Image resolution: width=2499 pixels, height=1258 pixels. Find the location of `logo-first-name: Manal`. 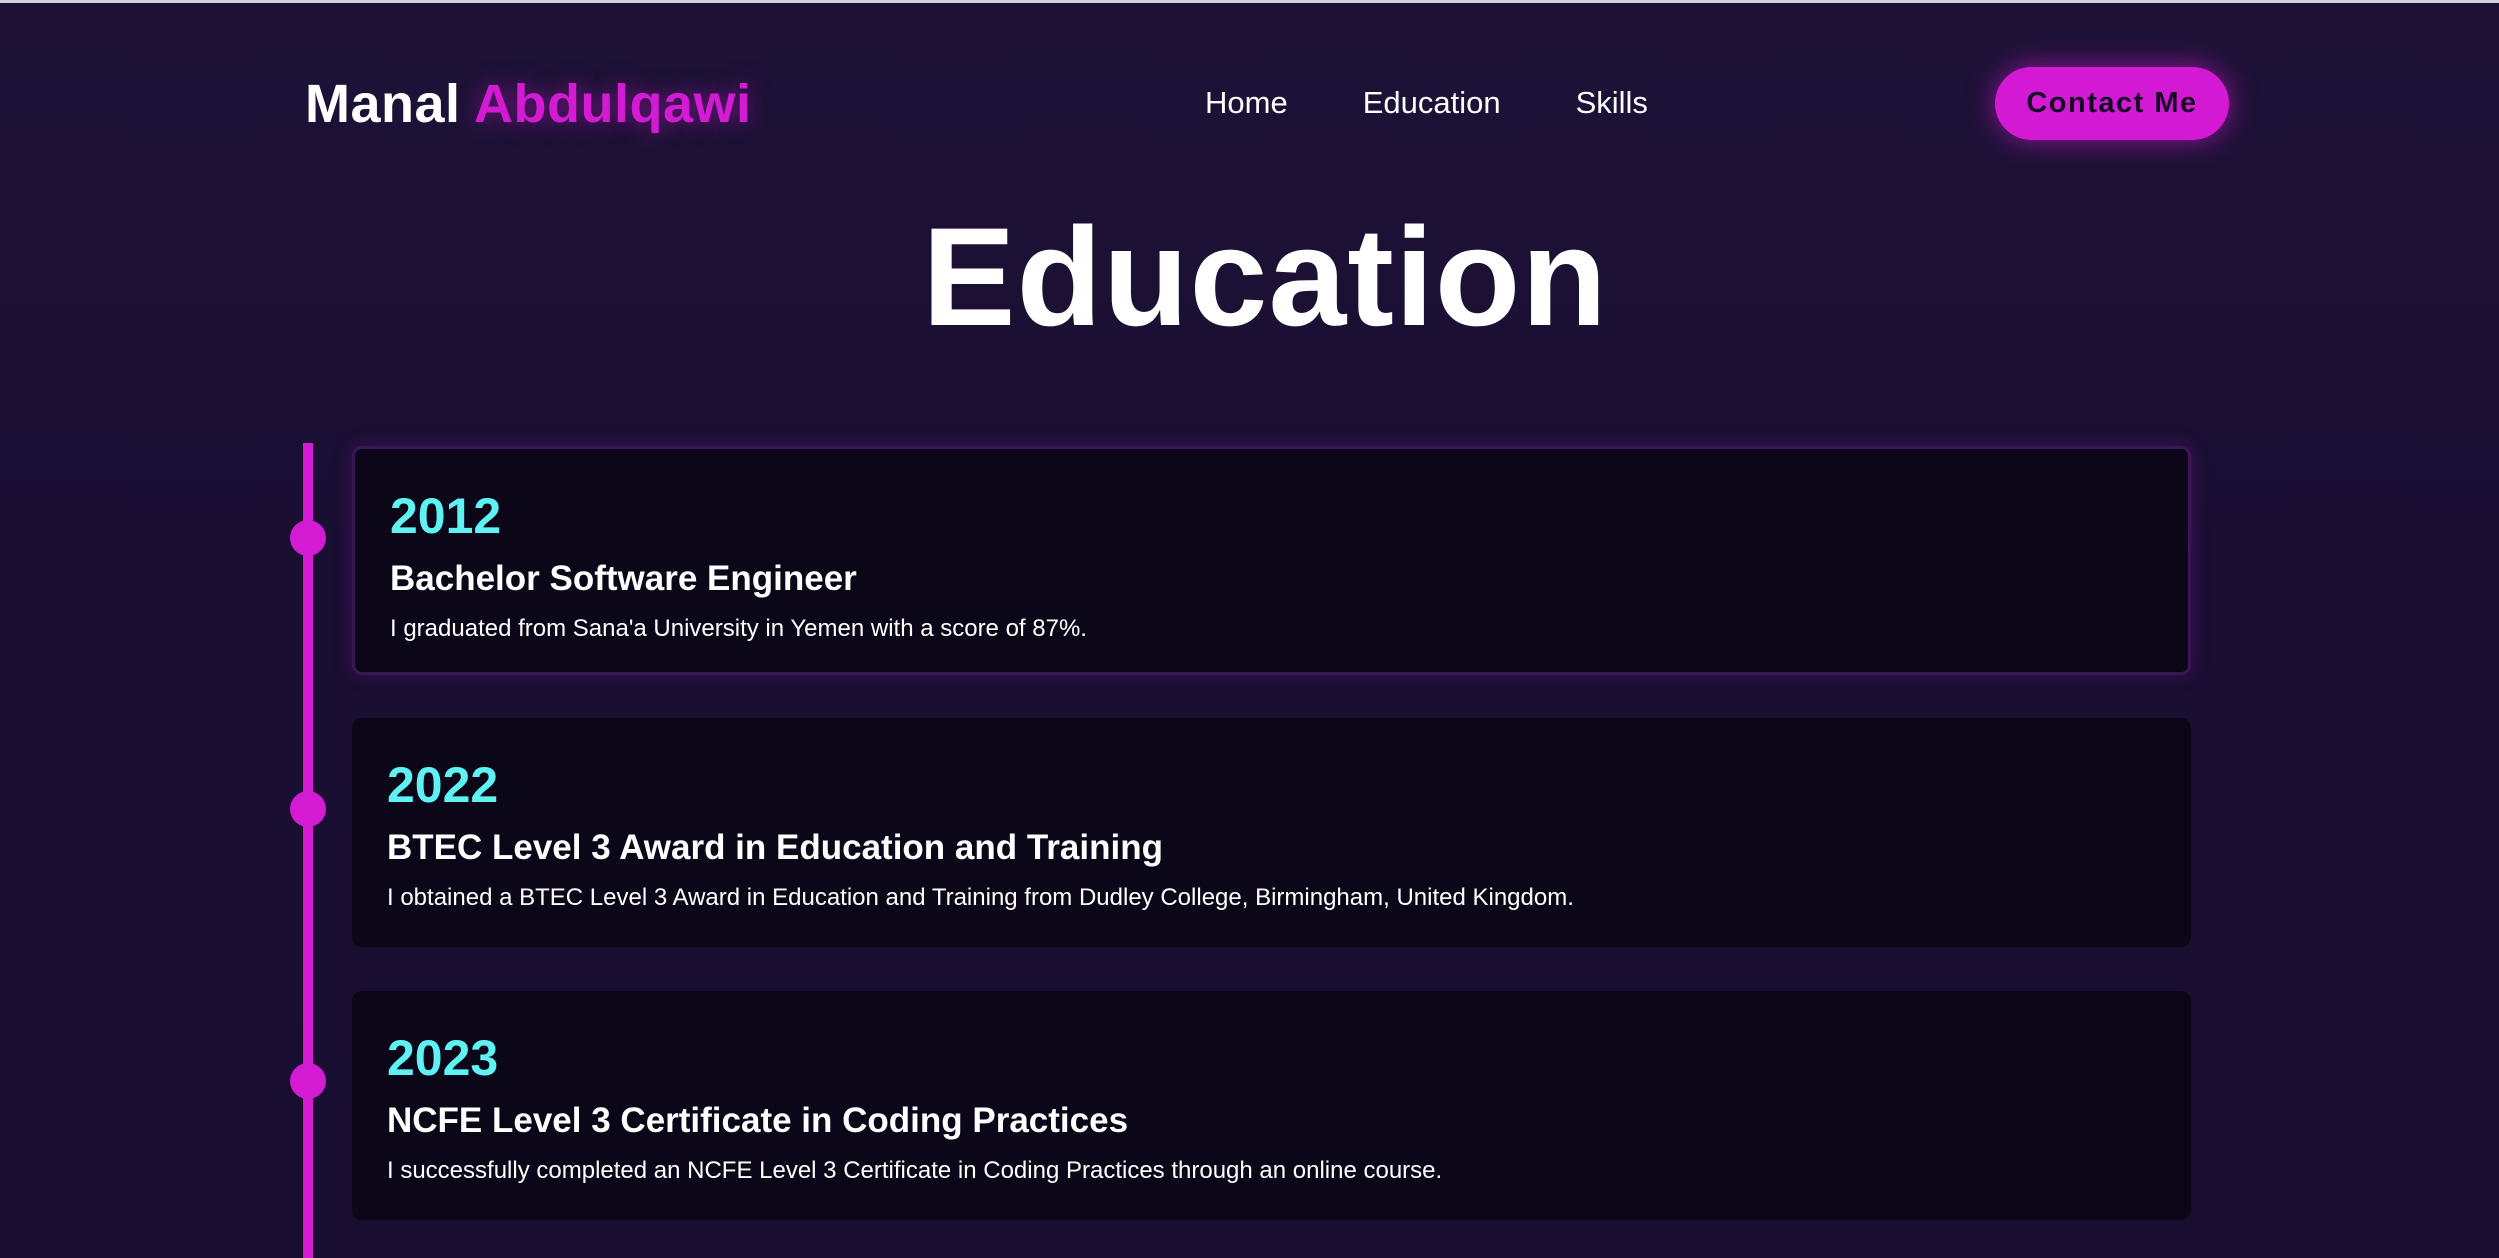

logo-first-name: Manal is located at coordinates (383, 104).